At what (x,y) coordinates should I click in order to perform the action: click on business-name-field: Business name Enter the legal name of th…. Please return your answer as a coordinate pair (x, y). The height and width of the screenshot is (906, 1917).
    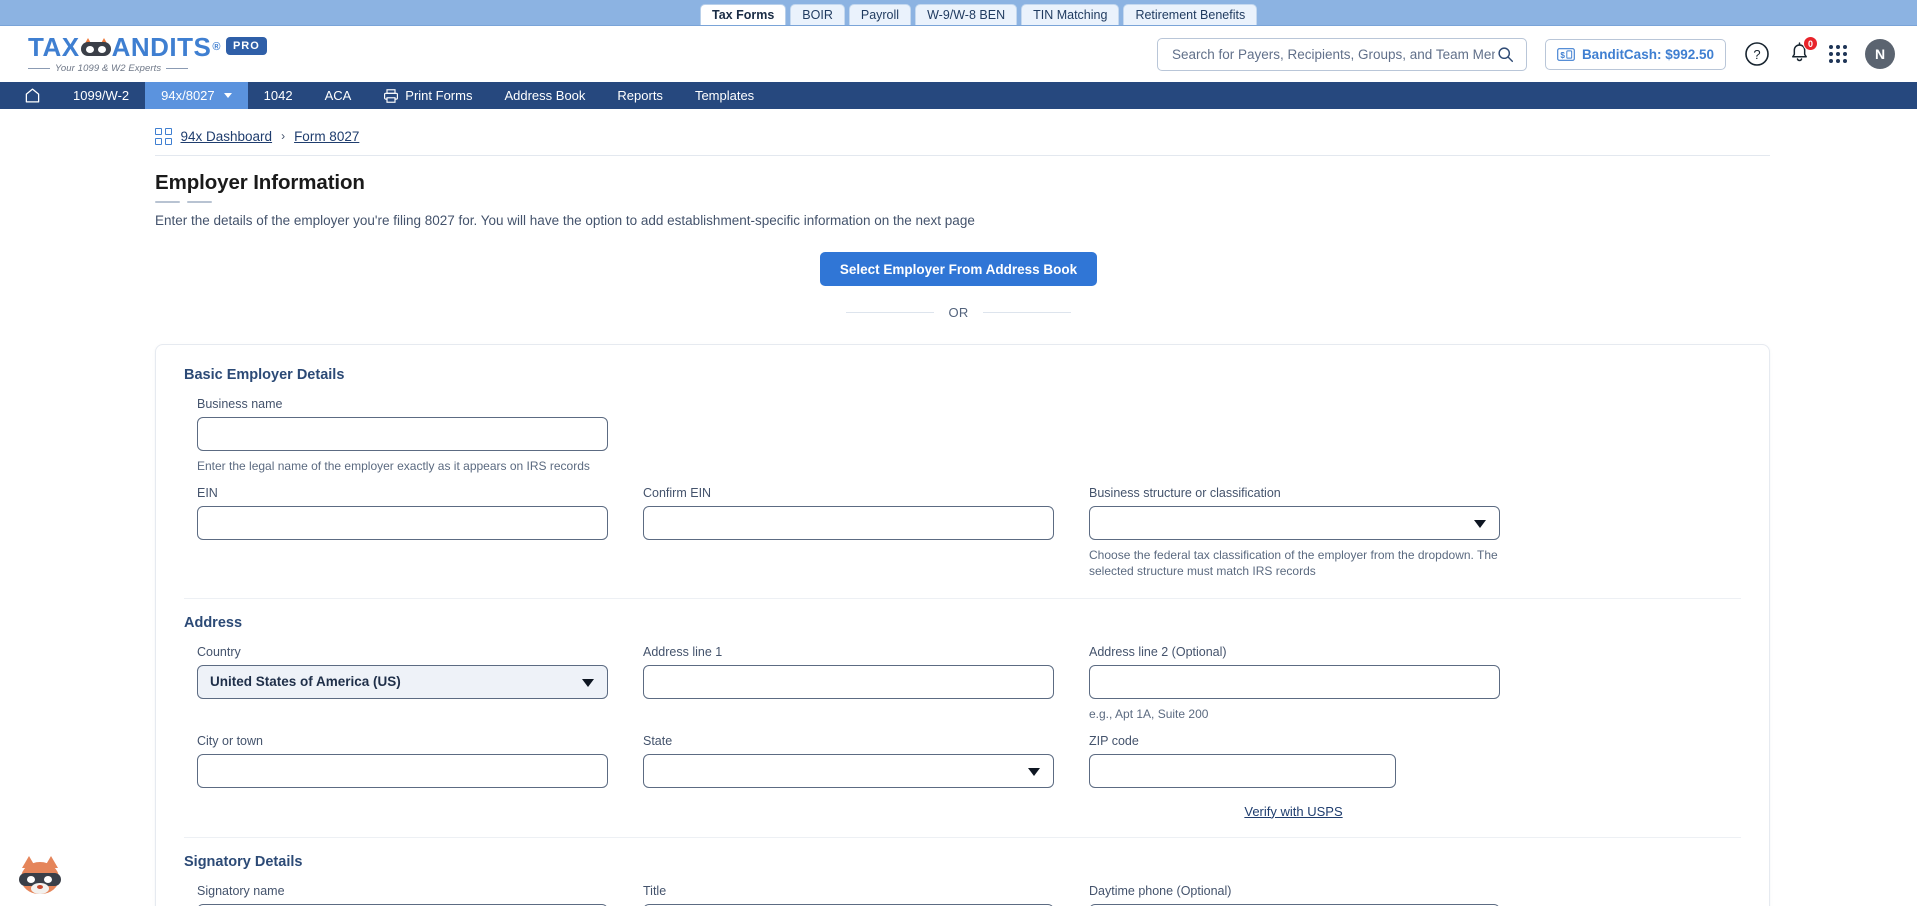
    Looking at the image, I should click on (396, 435).